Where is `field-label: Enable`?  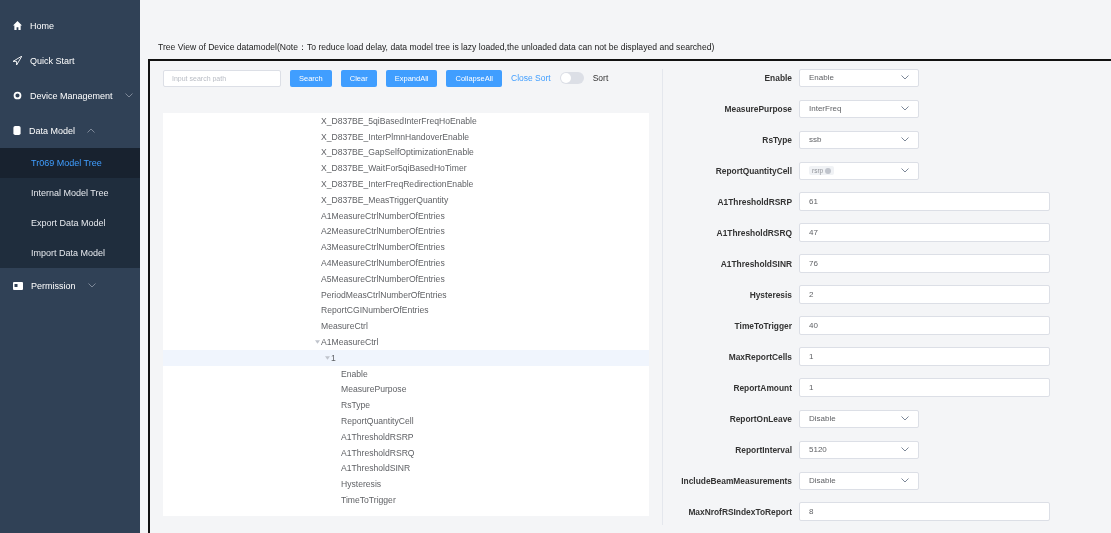
field-label: Enable is located at coordinates (778, 77).